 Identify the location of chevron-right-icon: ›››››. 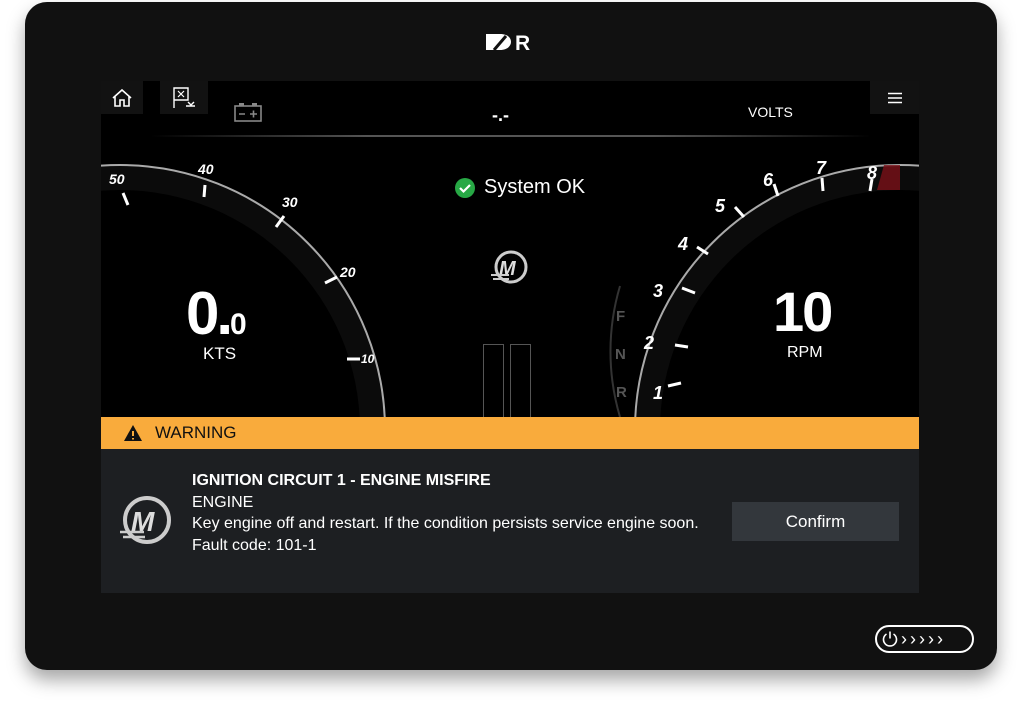
(923, 638).